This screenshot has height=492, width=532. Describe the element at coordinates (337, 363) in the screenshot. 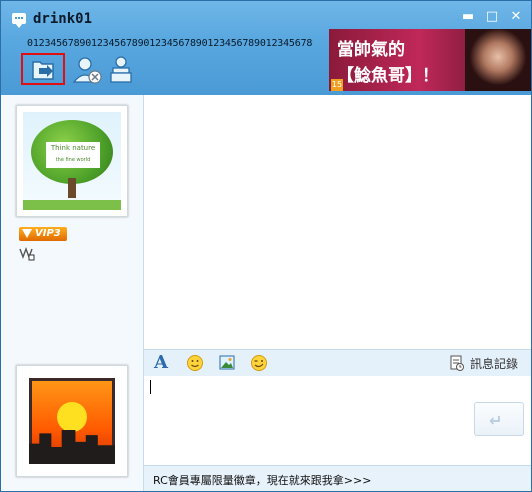

I see `compose-toolbar: A 訊息記錄` at that location.